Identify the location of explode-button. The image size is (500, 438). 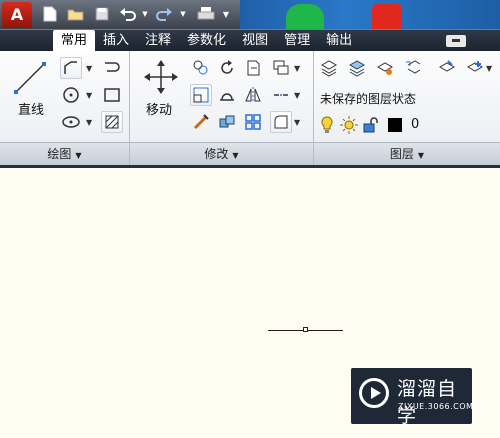
(227, 122).